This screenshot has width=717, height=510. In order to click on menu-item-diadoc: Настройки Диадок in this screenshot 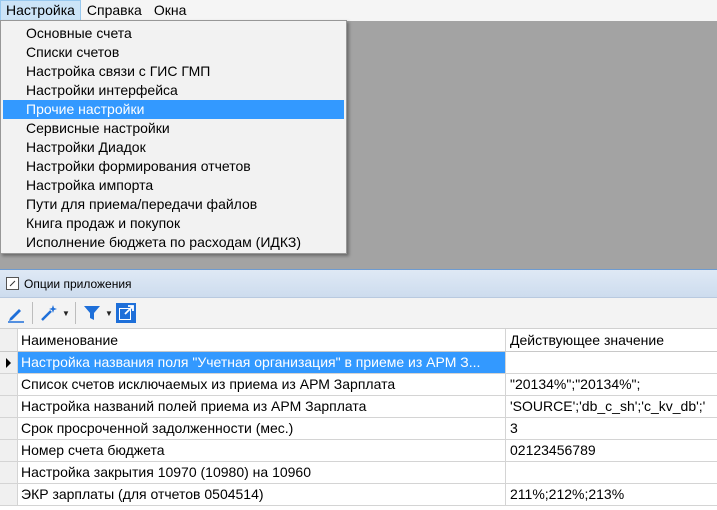, I will do `click(173, 147)`.